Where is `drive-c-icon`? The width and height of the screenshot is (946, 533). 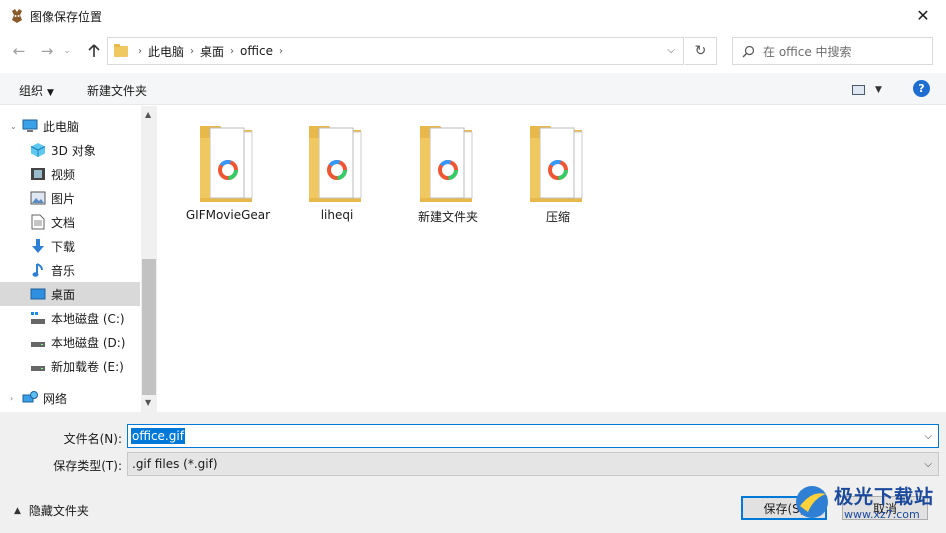 drive-c-icon is located at coordinates (38, 318).